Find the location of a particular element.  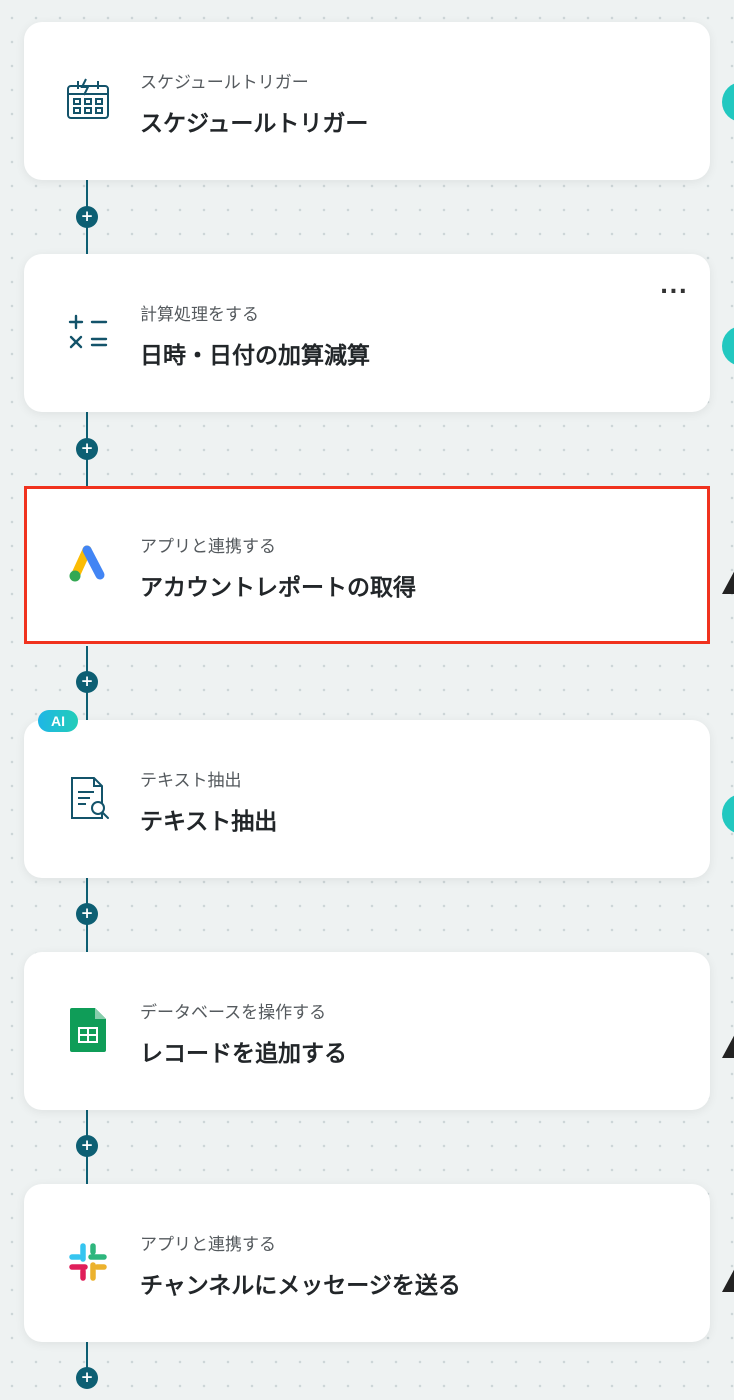

flow-step-card-google-ads: アプリと連携する アカウントレポートの取得 is located at coordinates (367, 565).